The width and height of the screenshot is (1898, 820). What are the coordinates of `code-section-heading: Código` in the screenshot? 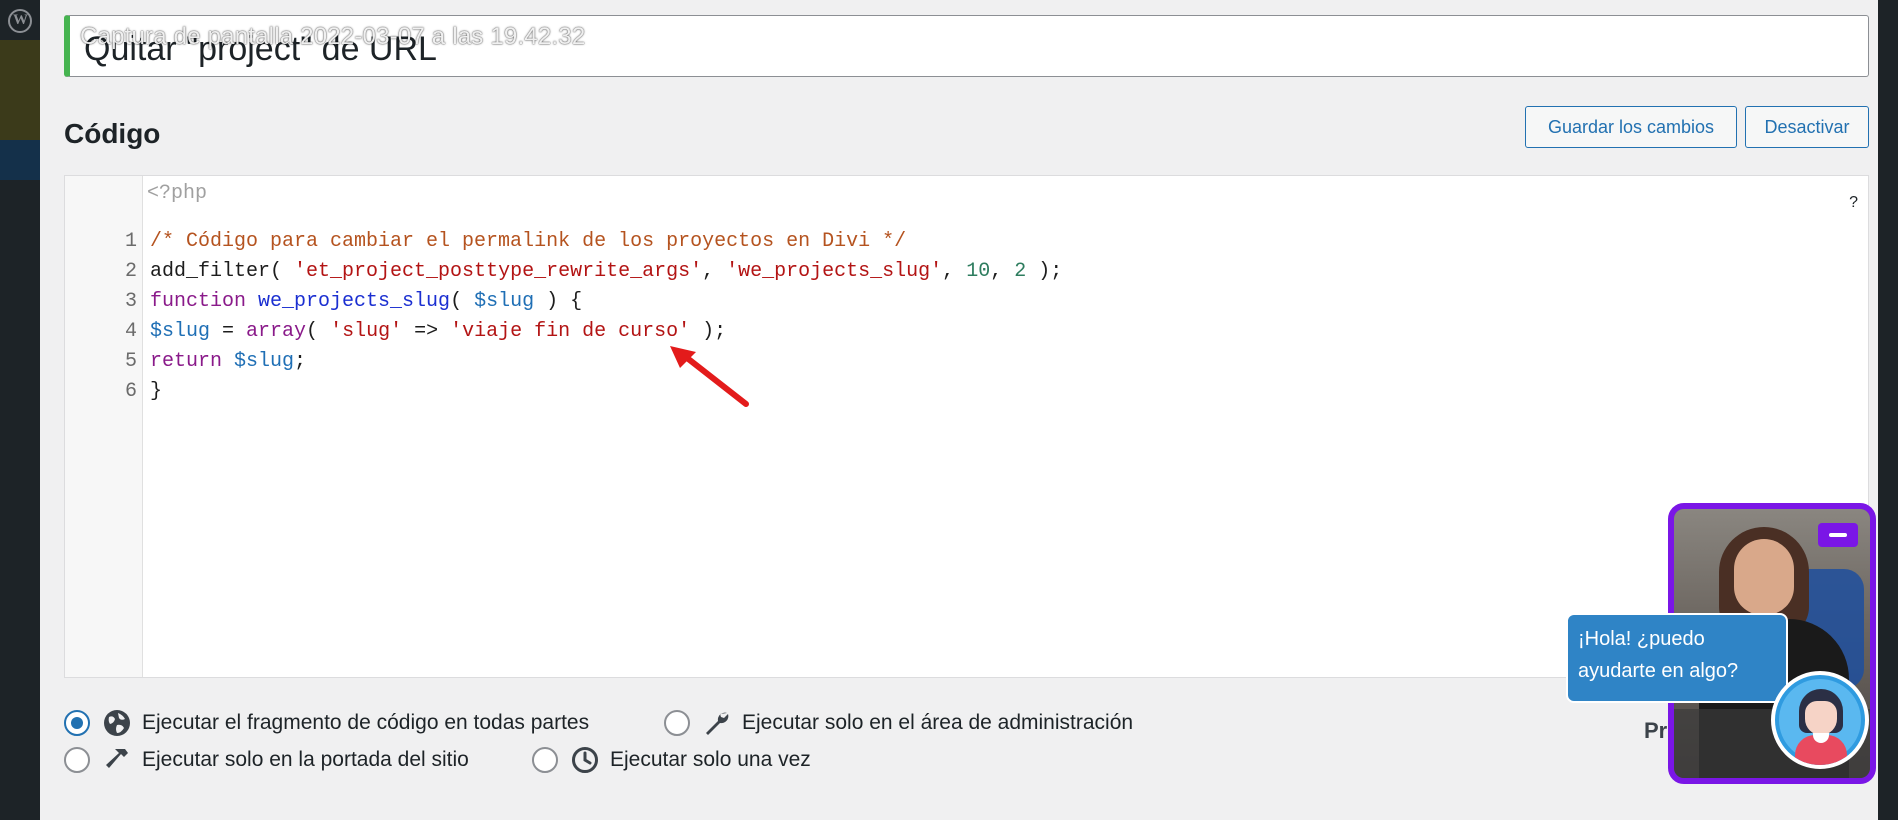 It's located at (112, 133).